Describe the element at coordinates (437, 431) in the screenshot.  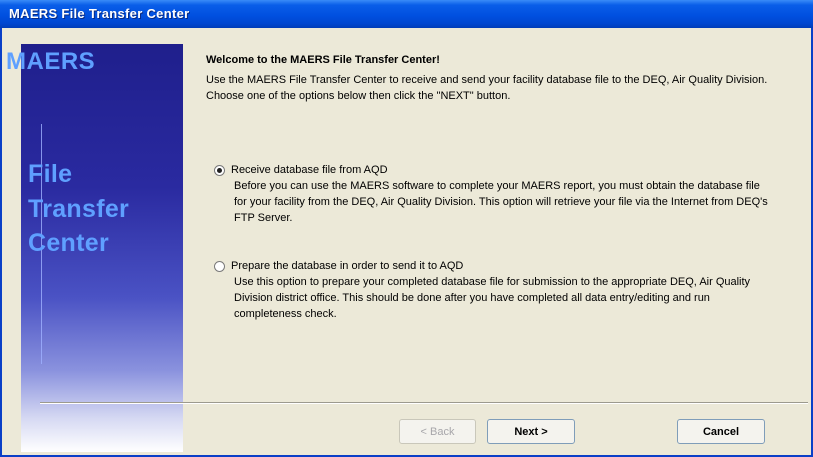
I see `back-button: < Back` at that location.